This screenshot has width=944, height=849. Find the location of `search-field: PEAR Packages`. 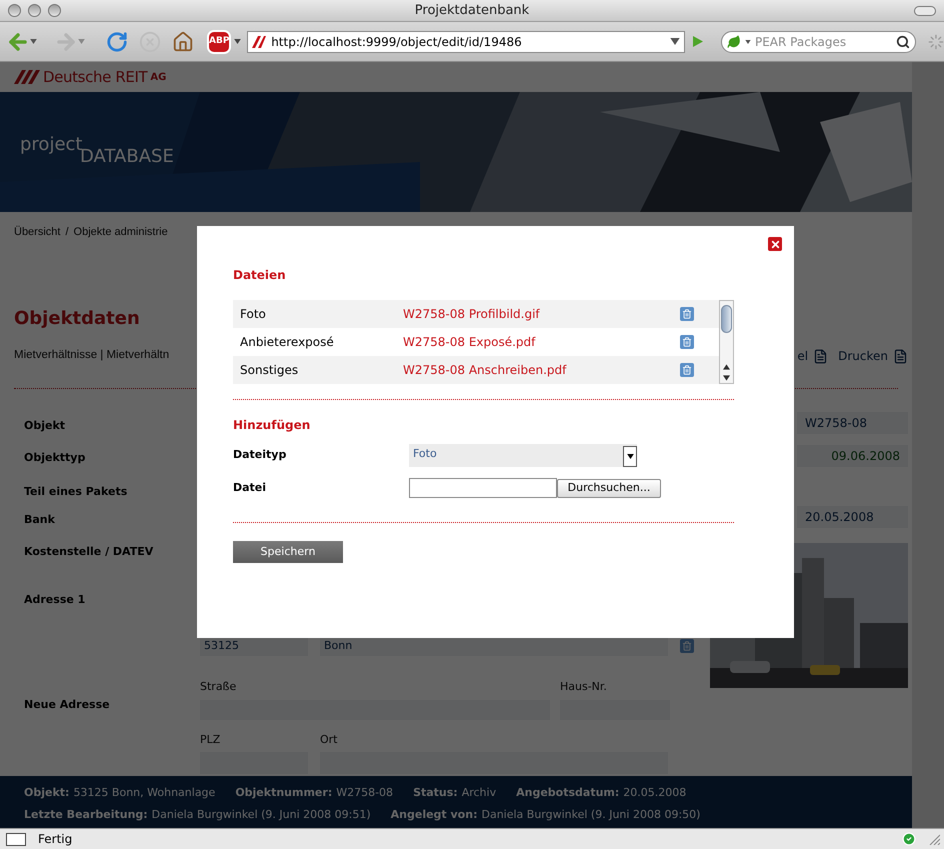

search-field: PEAR Packages is located at coordinates (819, 41).